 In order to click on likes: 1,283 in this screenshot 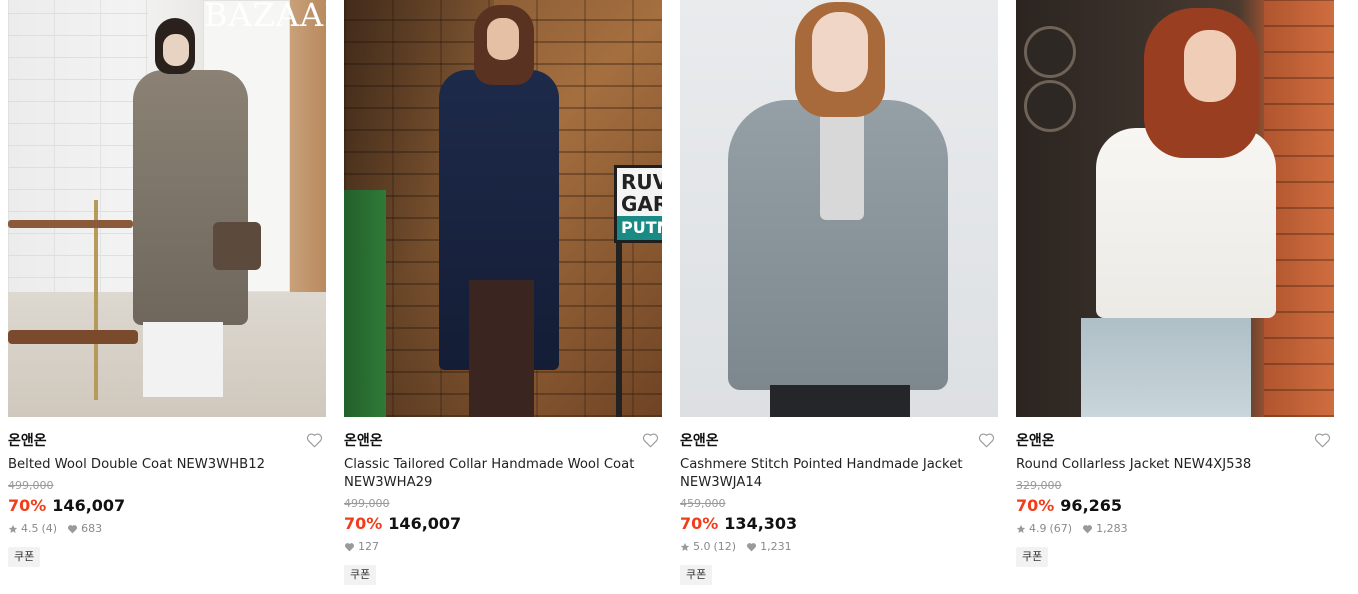, I will do `click(1105, 529)`.